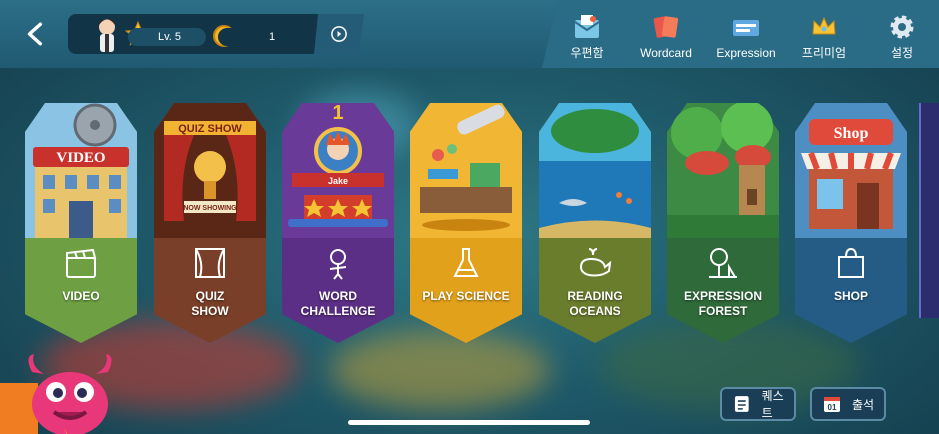 Image resolution: width=939 pixels, height=434 pixels. Describe the element at coordinates (81, 170) in the screenshot. I see `video-building-art: VIDEO` at that location.